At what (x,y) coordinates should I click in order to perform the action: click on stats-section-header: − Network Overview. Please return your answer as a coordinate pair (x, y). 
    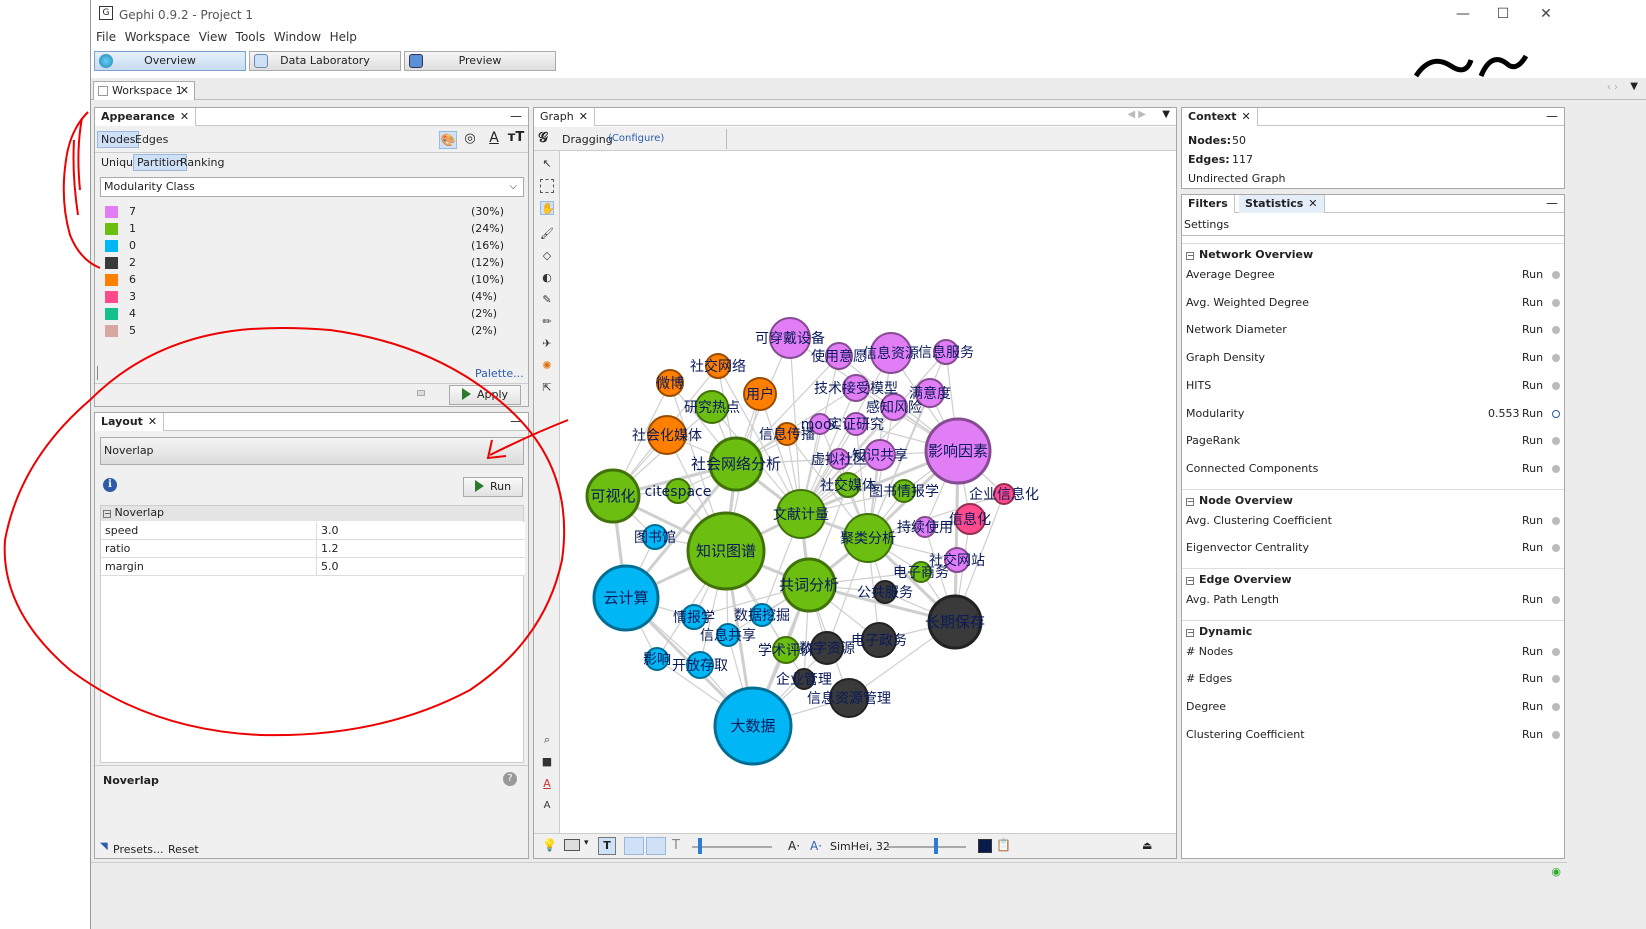
    Looking at the image, I should click on (1249, 254).